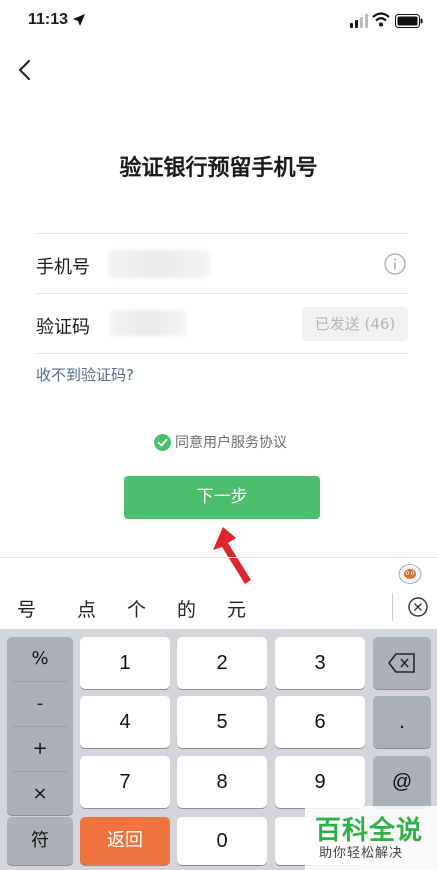 This screenshot has height=870, width=437. Describe the element at coordinates (125, 841) in the screenshot. I see `back-key: 返回` at that location.